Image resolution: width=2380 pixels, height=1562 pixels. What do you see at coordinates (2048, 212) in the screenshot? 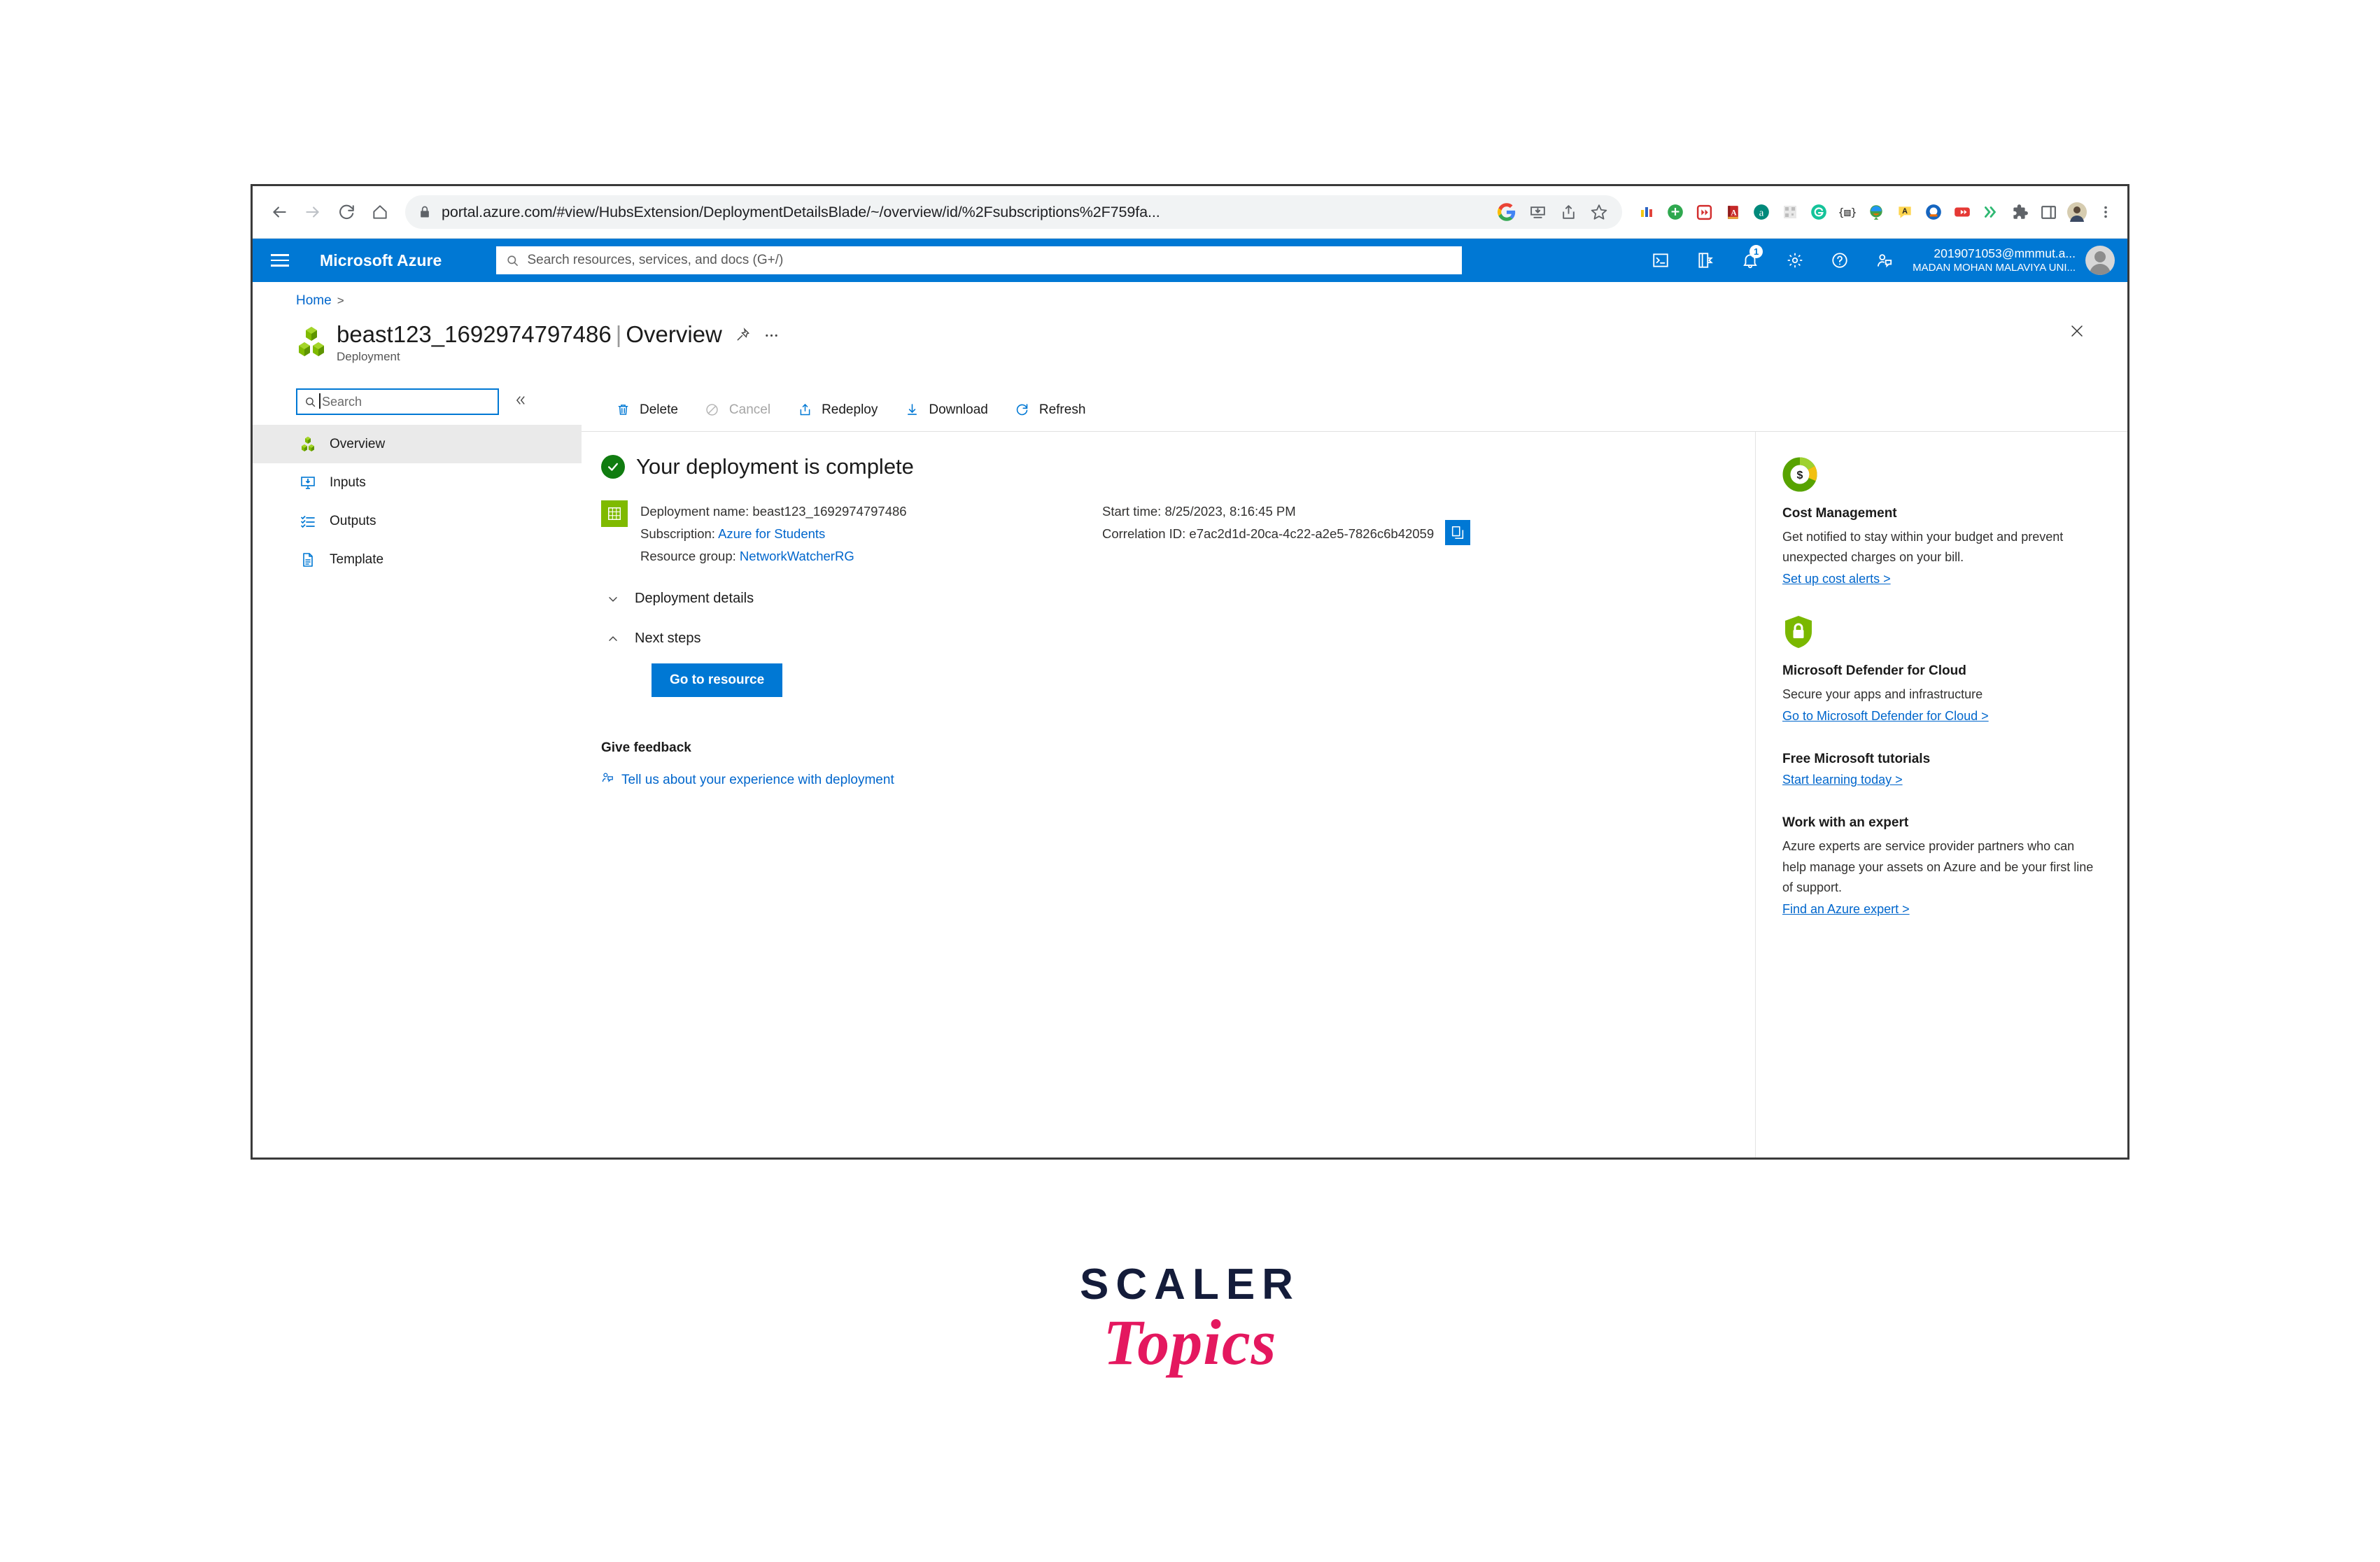
I see `side-panel-icon` at bounding box center [2048, 212].